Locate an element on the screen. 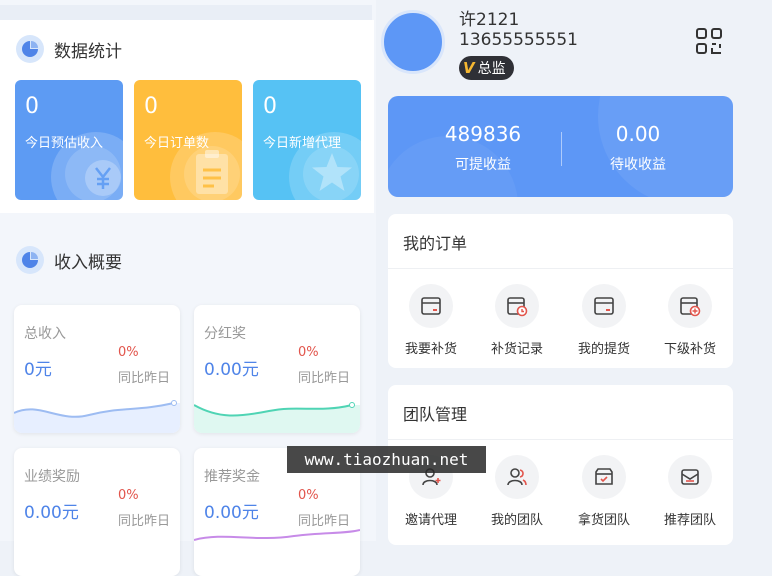 This screenshot has width=772, height=576. income-section-header: 收入概要 is located at coordinates (69, 260).